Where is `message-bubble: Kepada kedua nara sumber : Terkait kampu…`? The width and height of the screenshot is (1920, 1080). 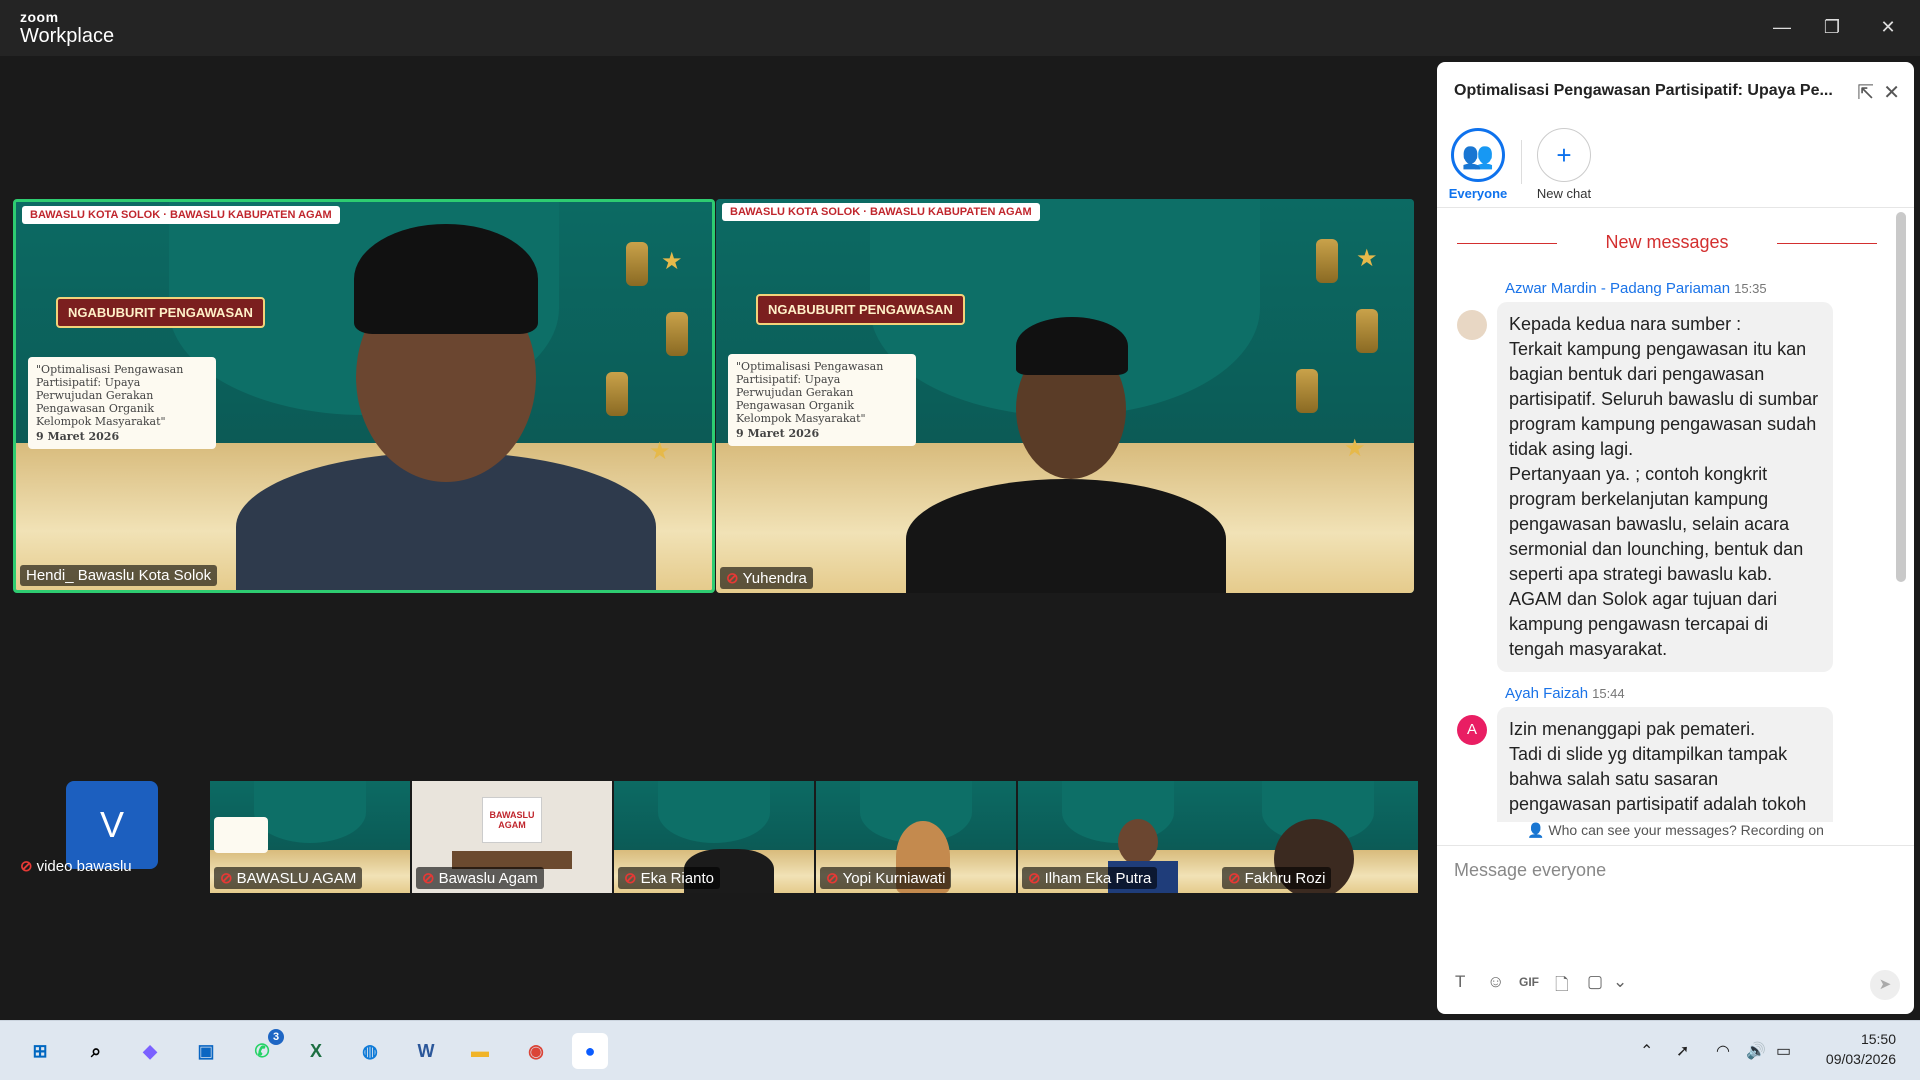
message-bubble: Kepada kedua nara sumber : Terkait kampu… is located at coordinates (1665, 487).